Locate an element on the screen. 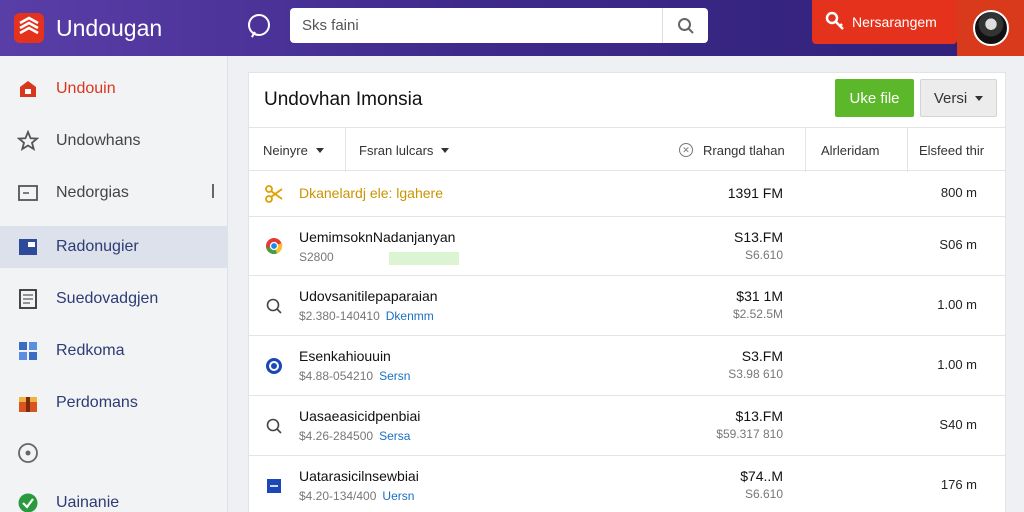  sidebar-item-label: Perdomans is located at coordinates (97, 402).